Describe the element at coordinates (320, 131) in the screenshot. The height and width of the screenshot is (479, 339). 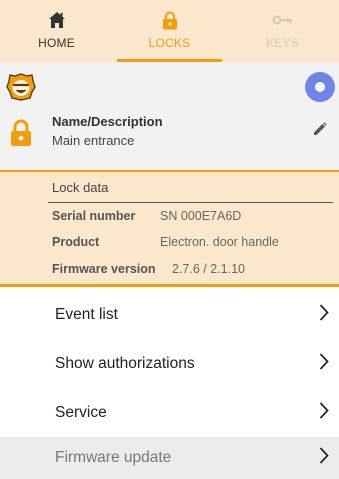
I see `edit-pencil-icon` at that location.